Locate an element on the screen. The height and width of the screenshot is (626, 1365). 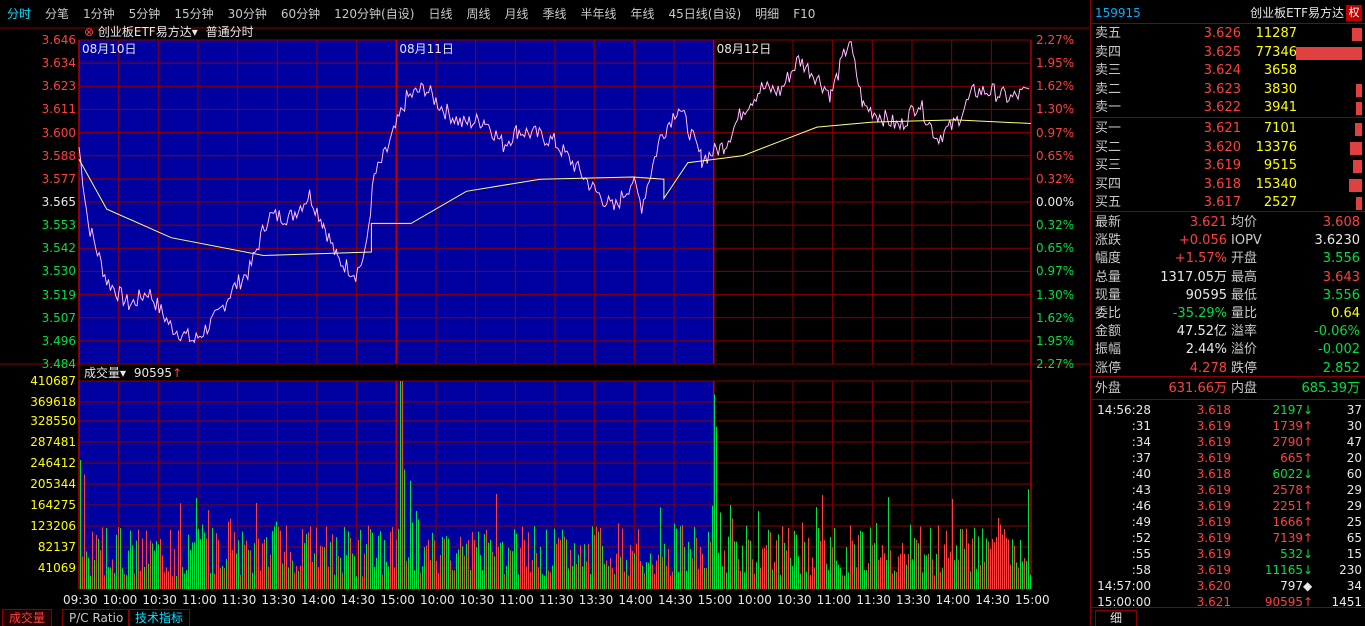
ask-row: 卖四 3.625 77346 is located at coordinates (1228, 53).